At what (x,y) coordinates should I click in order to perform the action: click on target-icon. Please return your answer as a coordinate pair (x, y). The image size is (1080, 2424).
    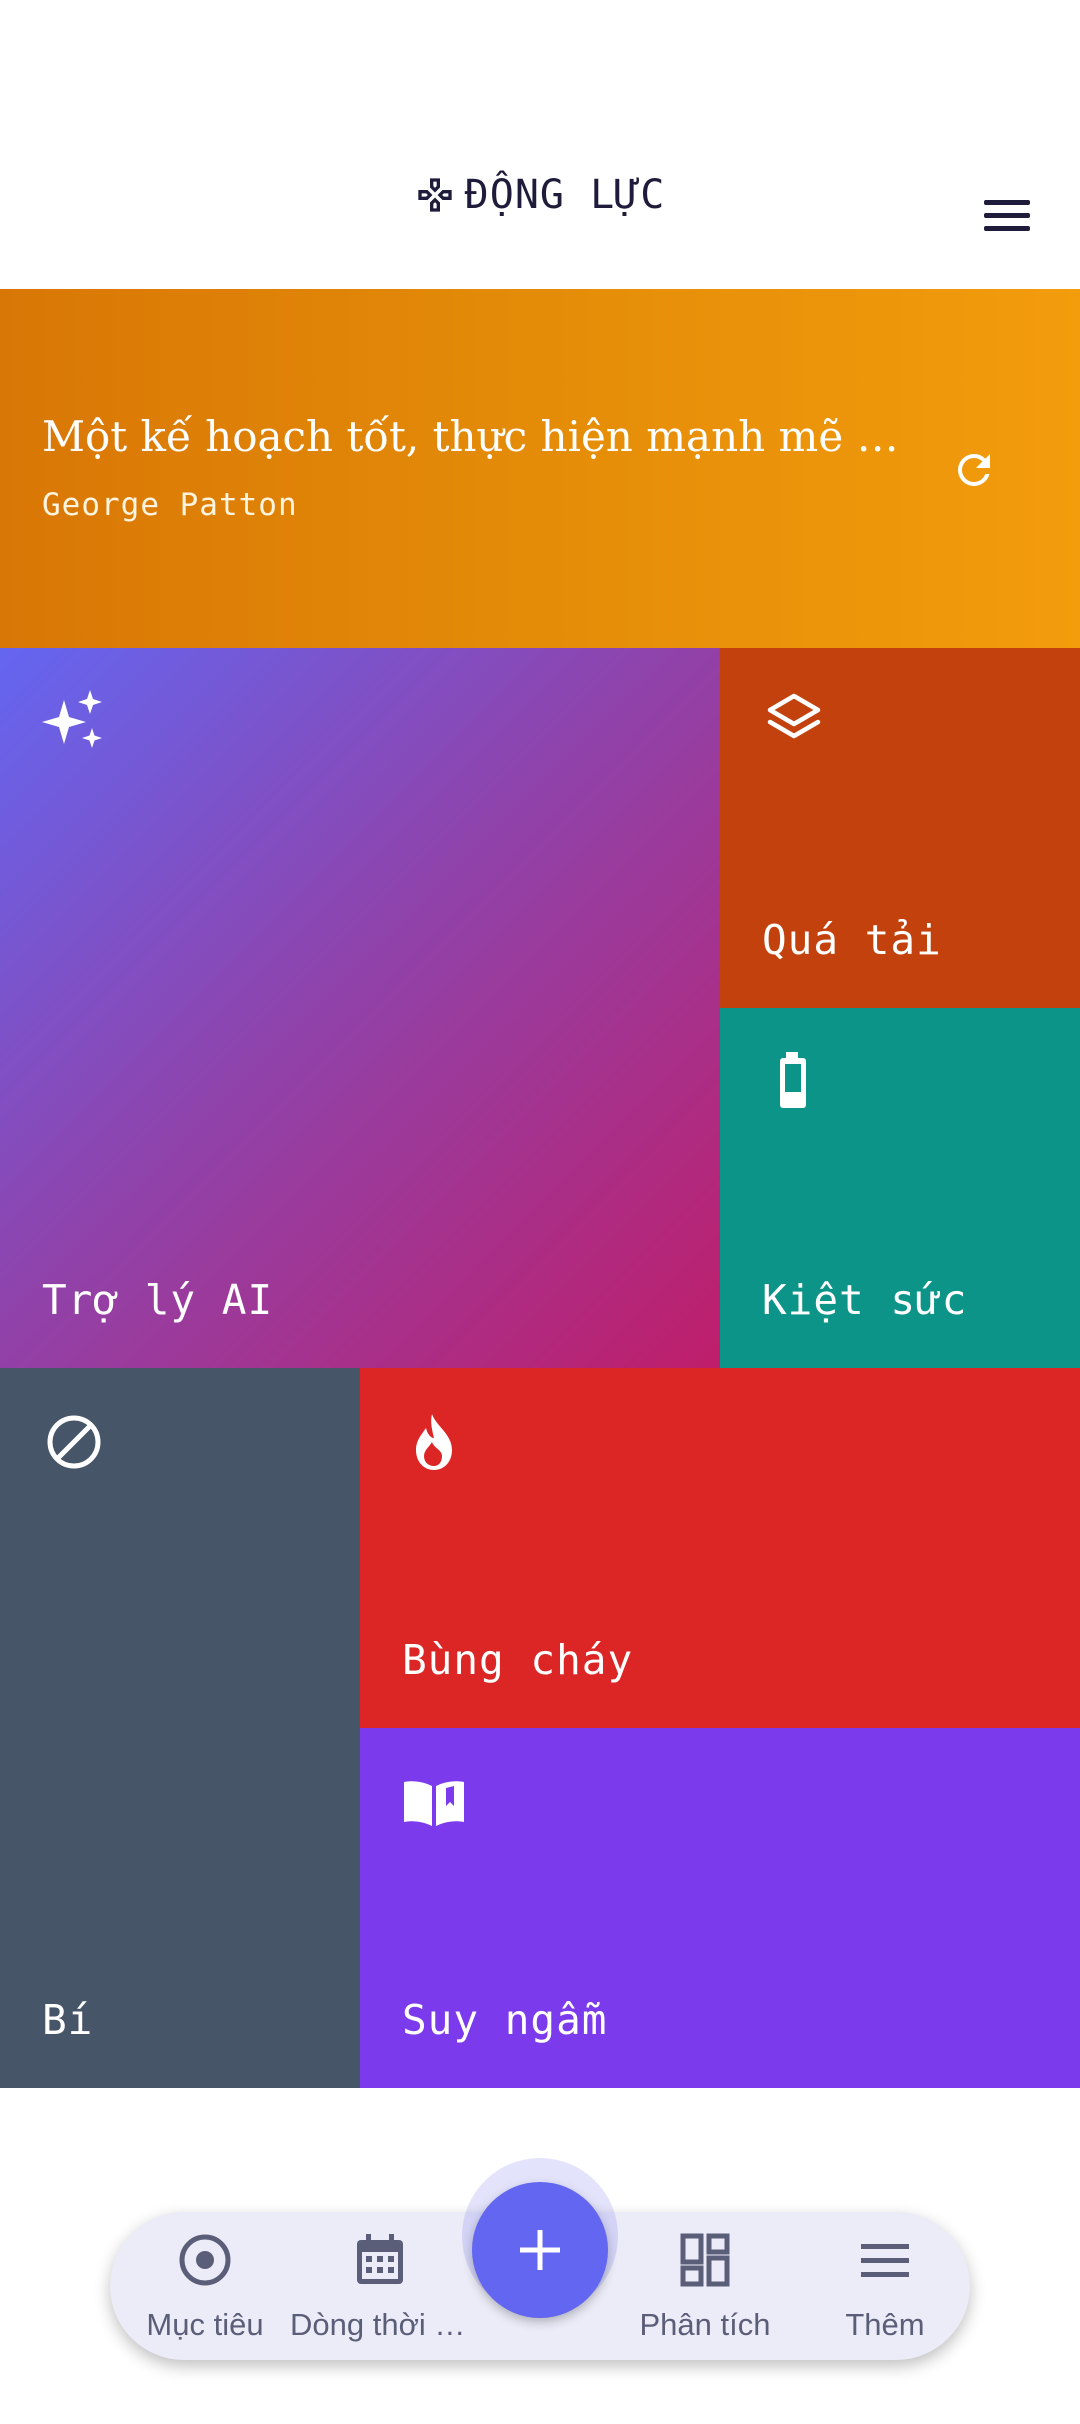
    Looking at the image, I should click on (205, 2260).